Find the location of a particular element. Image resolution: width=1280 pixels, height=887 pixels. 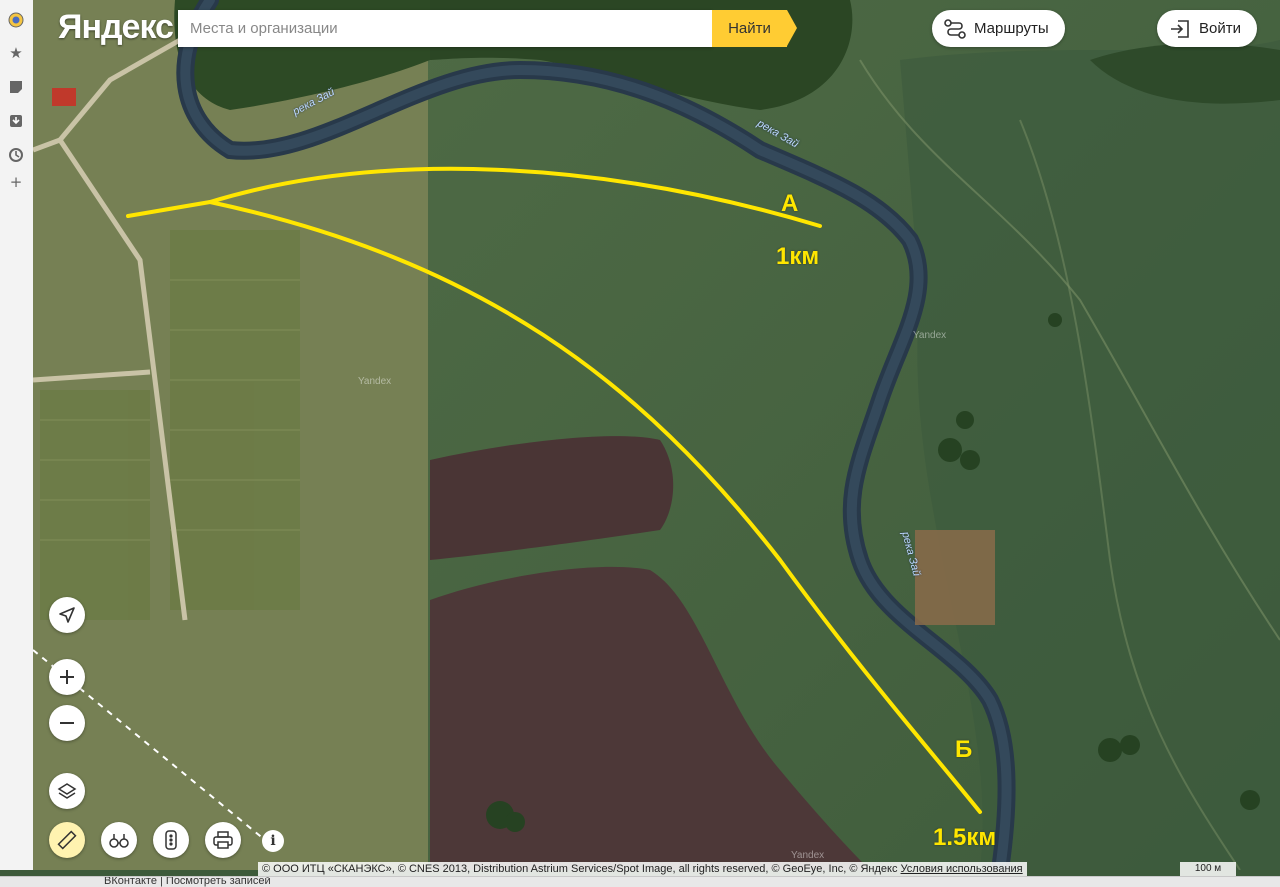

zoom-out-button is located at coordinates (67, 723).